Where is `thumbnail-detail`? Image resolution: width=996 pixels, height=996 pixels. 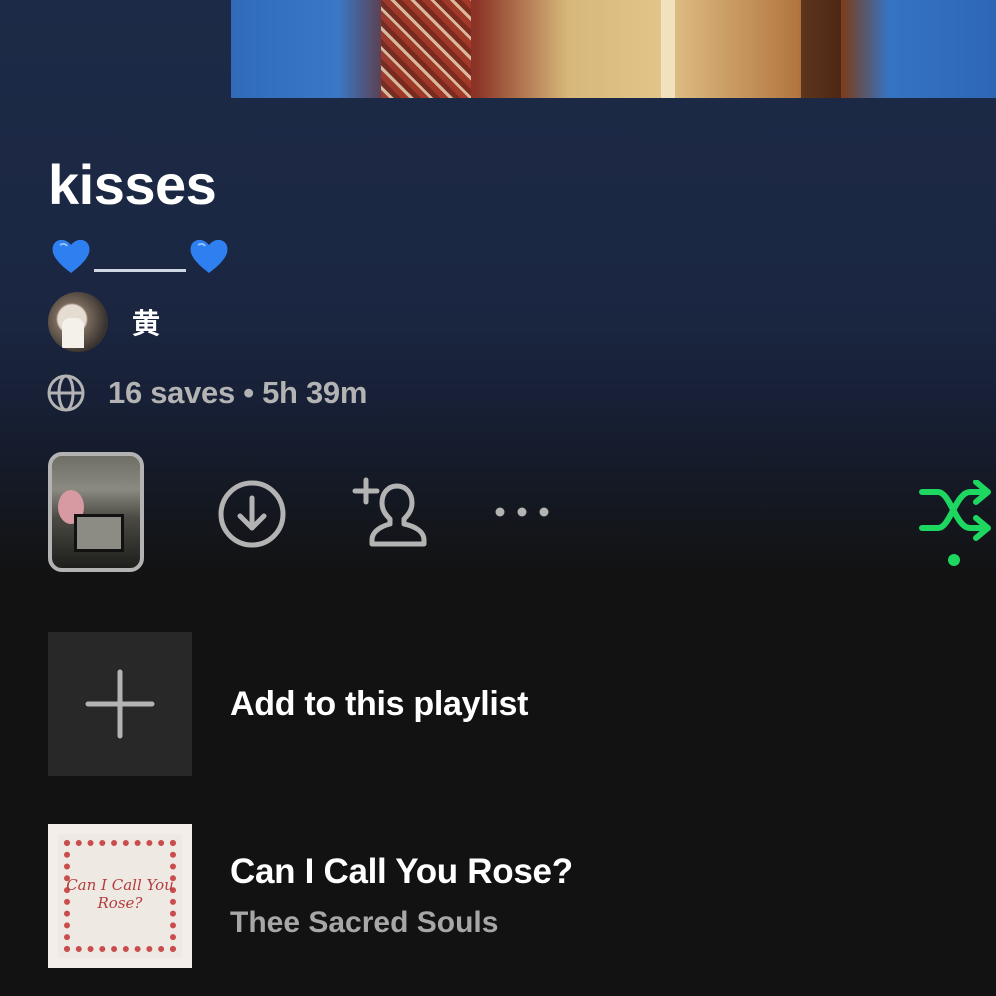 thumbnail-detail is located at coordinates (99, 533).